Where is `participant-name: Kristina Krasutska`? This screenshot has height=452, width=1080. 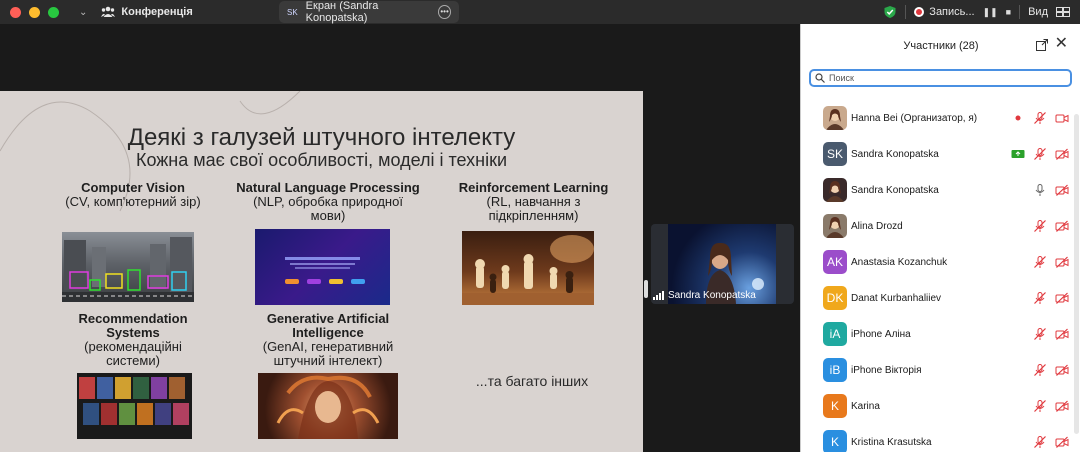 participant-name: Kristina Krasutska is located at coordinates (891, 442).